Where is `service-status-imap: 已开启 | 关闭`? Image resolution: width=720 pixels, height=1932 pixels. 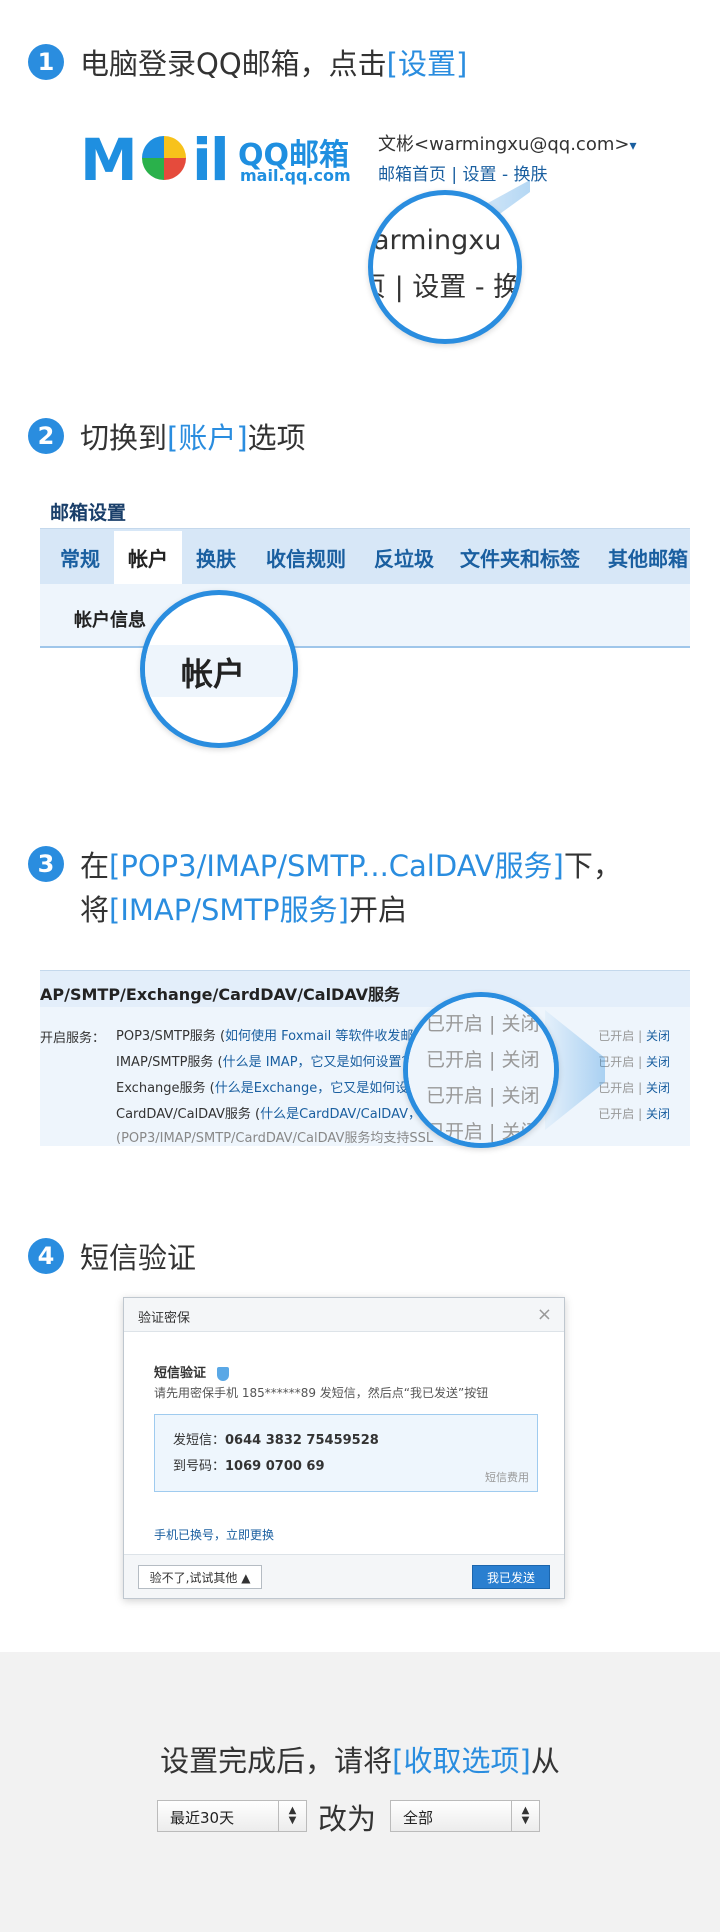 service-status-imap: 已开启 | 关闭 is located at coordinates (634, 1062).